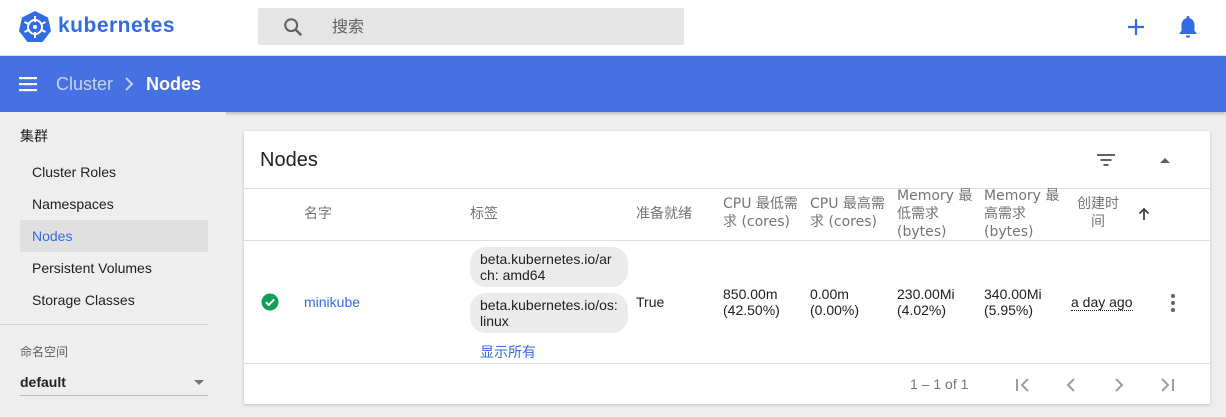 Image resolution: width=1226 pixels, height=417 pixels. What do you see at coordinates (549, 267) in the screenshot?
I see `label-chip: beta.kubernetes.io/arch: amd64` at bounding box center [549, 267].